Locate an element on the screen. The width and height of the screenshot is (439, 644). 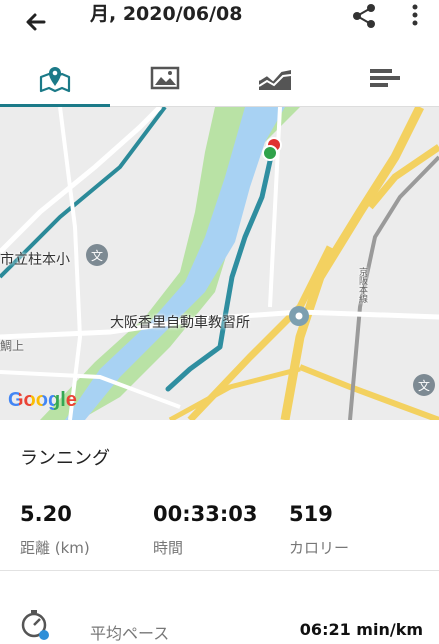
map-label-driving-school: 大阪香里自動車教習所 is located at coordinates (180, 323).